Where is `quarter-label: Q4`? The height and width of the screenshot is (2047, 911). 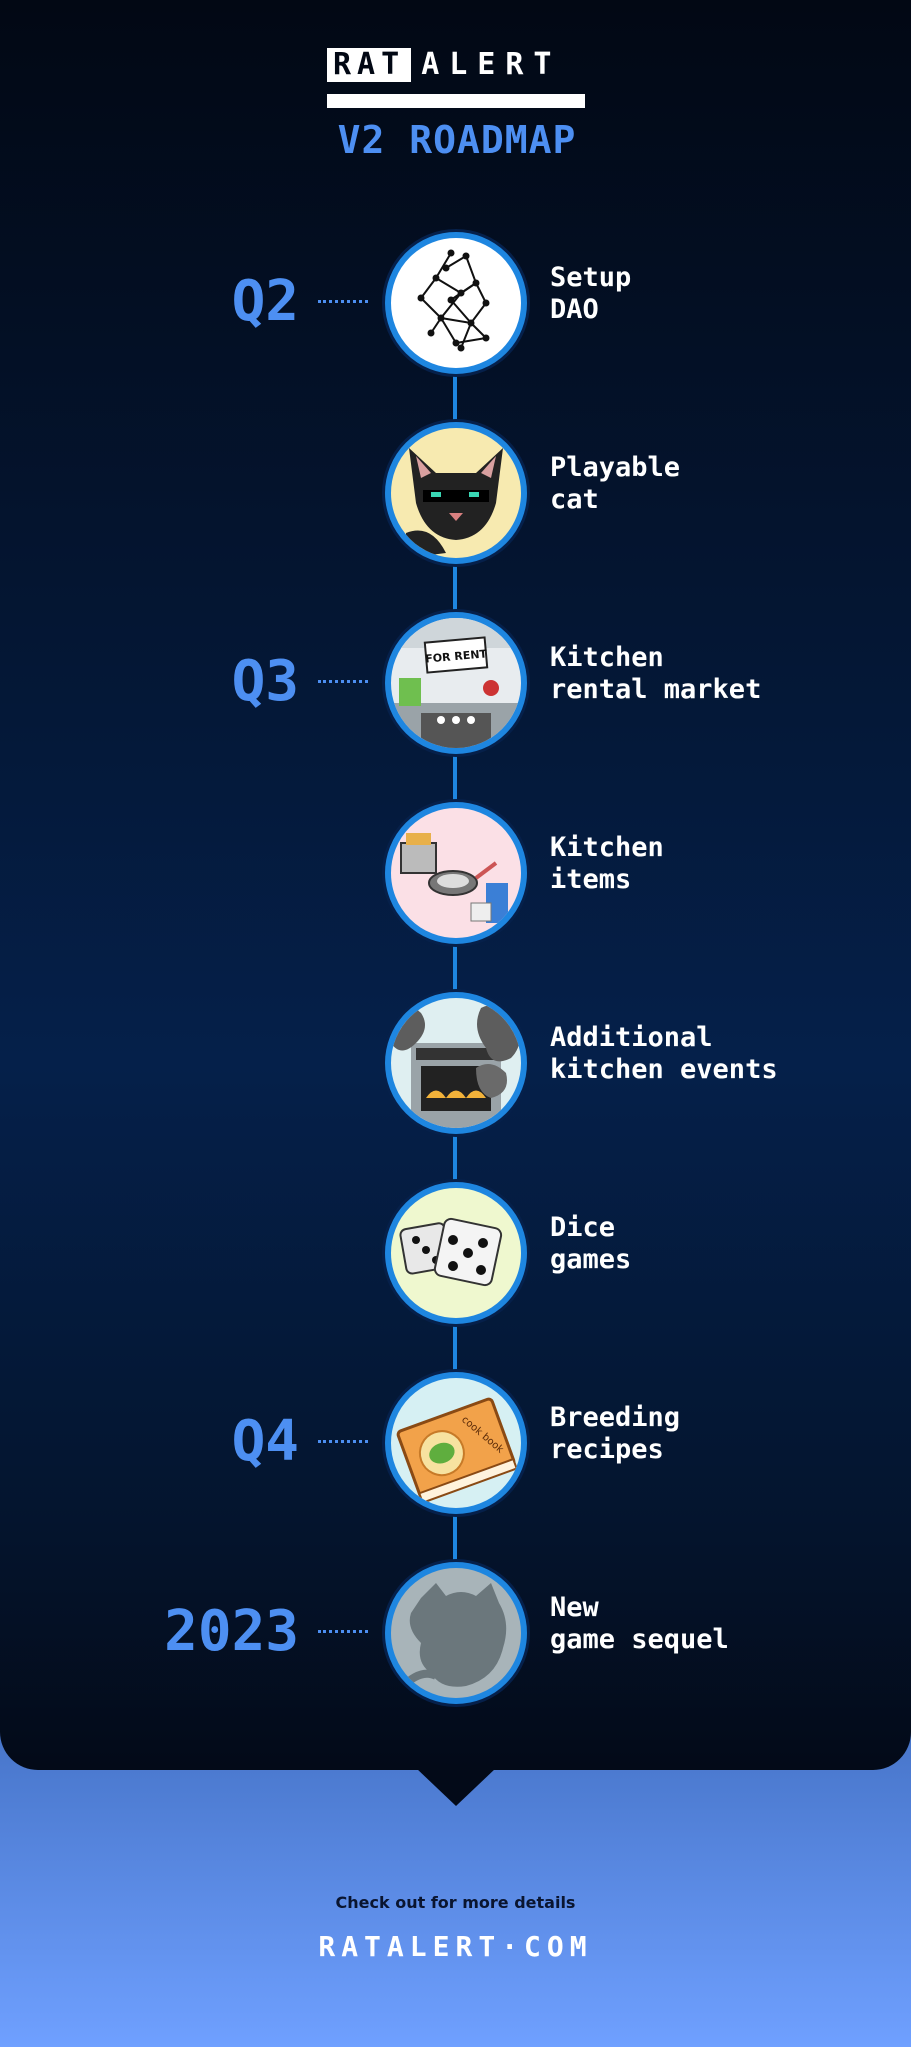
quarter-label: Q4 is located at coordinates (265, 1441).